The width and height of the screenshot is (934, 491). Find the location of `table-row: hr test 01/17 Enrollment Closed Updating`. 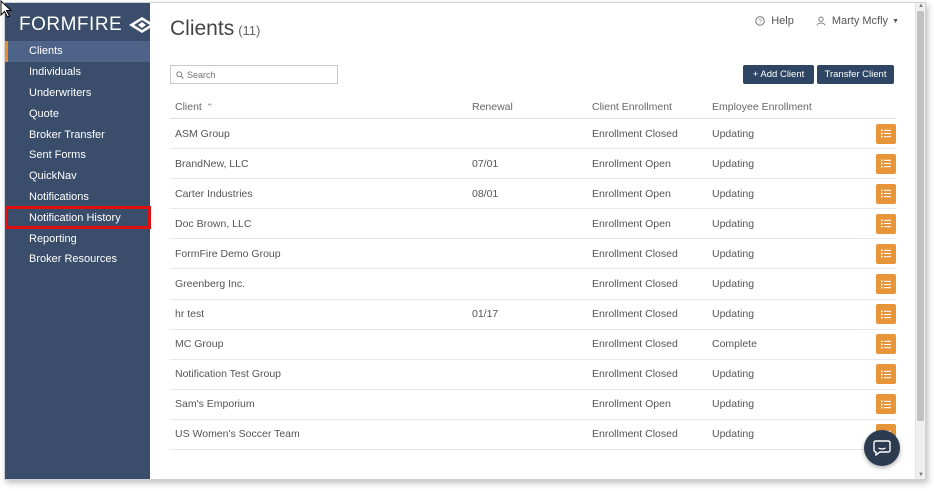

table-row: hr test 01/17 Enrollment Closed Updating is located at coordinates (533, 315).